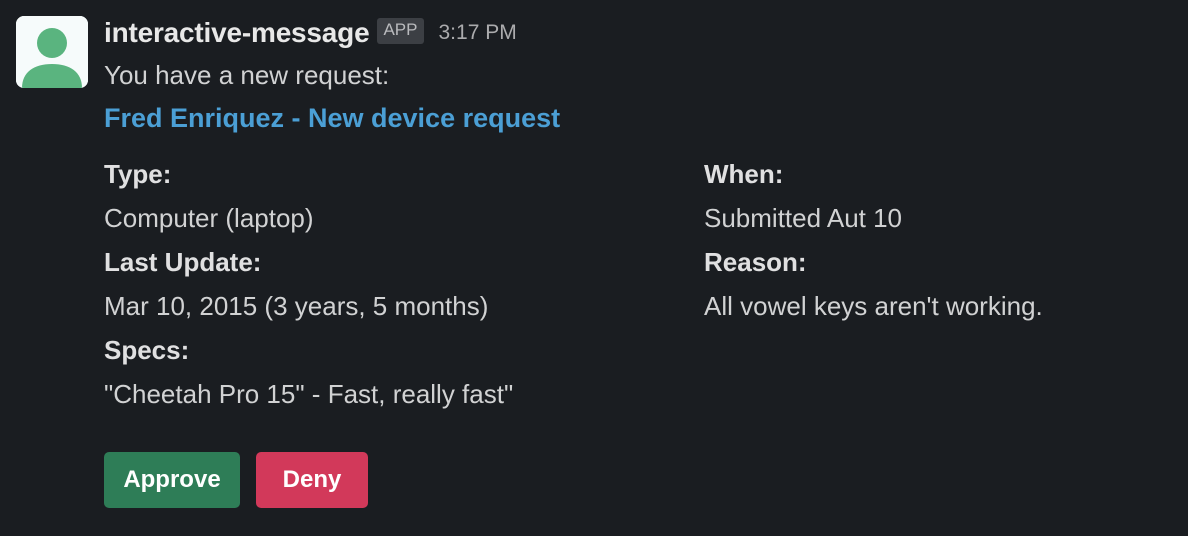 This screenshot has width=1188, height=536. I want to click on action-buttons: Approve Deny, so click(236, 480).